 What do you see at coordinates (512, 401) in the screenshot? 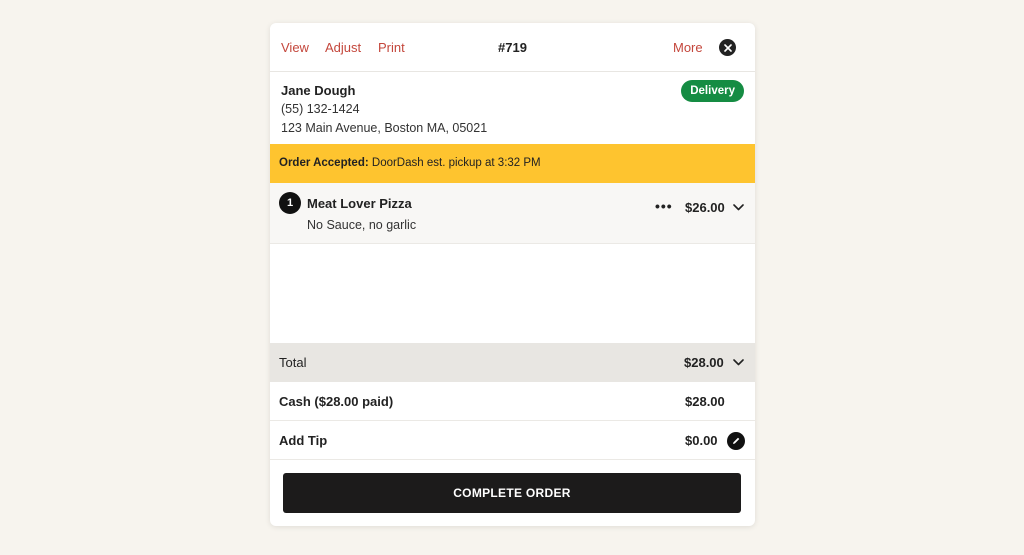
I see `payment-row: Cash ($28.00 paid) $28.00` at bounding box center [512, 401].